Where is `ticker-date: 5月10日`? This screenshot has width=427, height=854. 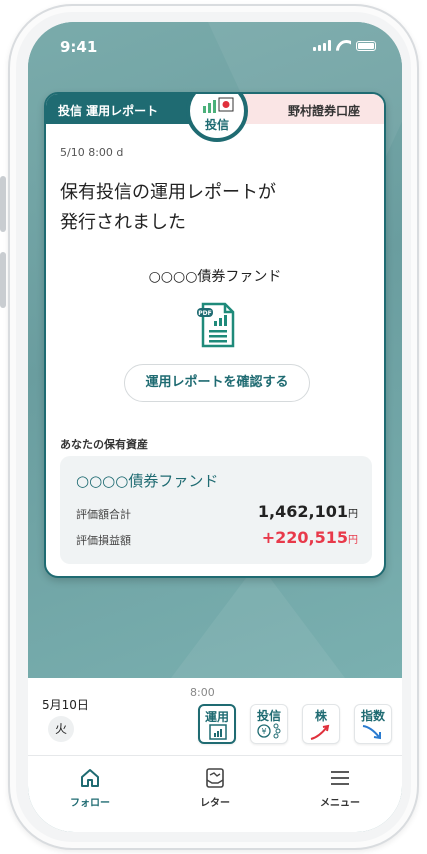
ticker-date: 5月10日 is located at coordinates (65, 705).